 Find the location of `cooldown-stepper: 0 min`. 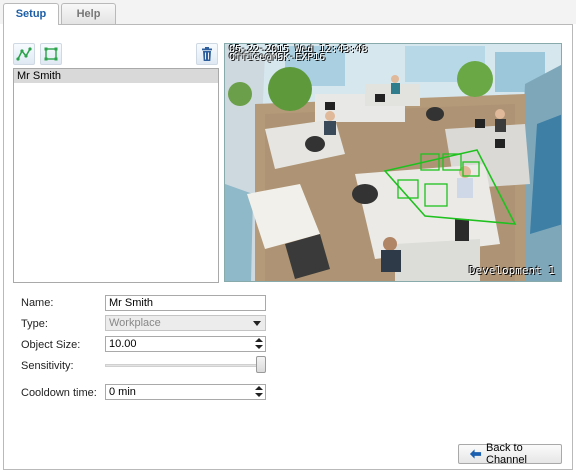

cooldown-stepper: 0 min is located at coordinates (185, 392).